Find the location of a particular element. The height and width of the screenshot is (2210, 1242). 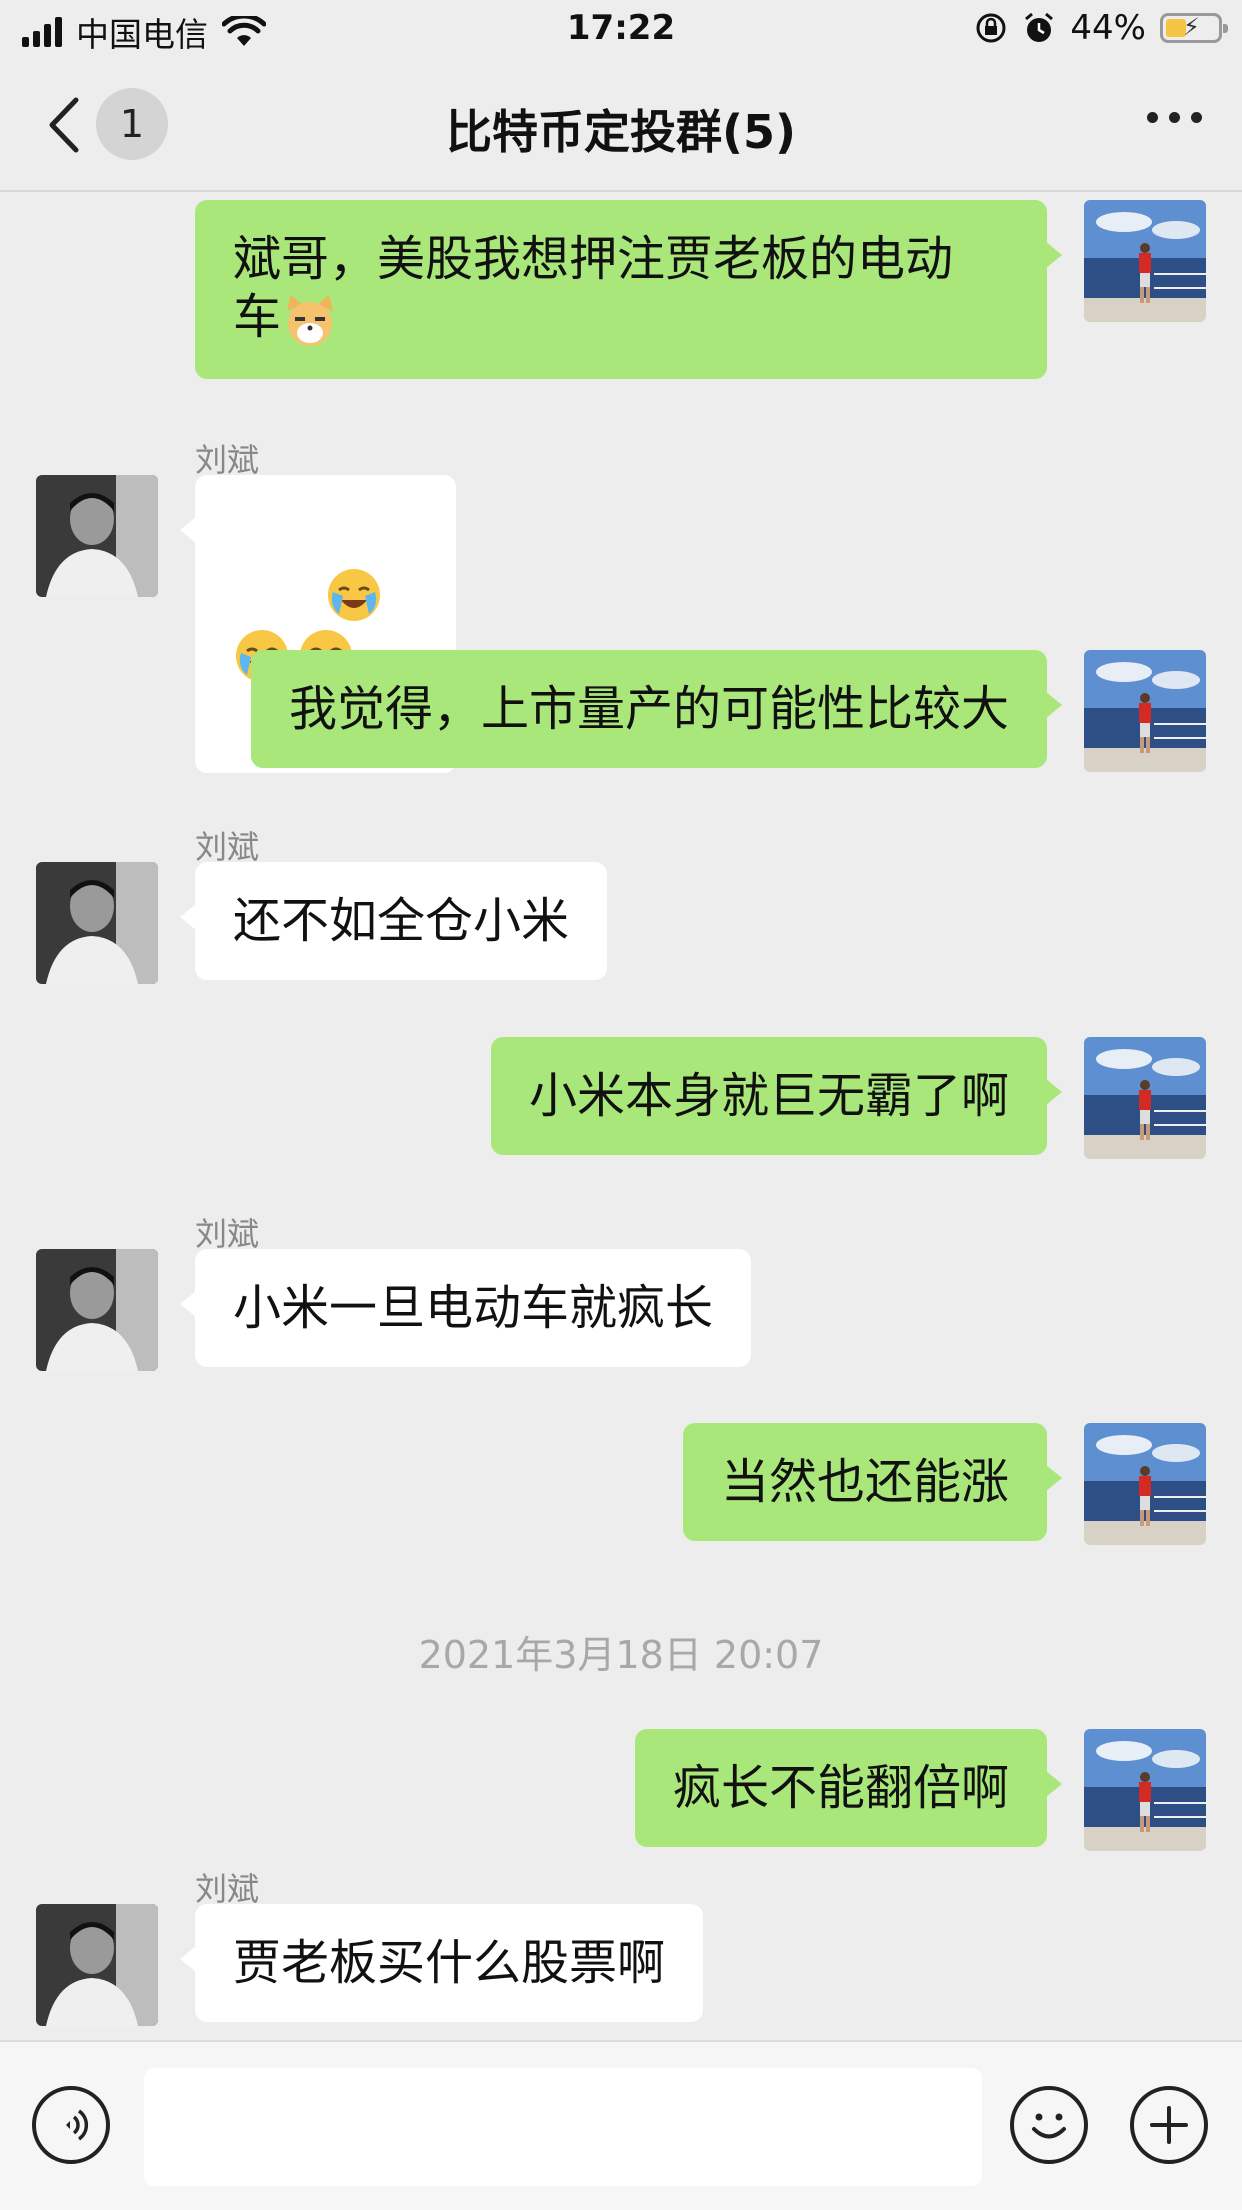

message-bubble-sent: 小米本身就巨无霸了啊 is located at coordinates (776, 1096).